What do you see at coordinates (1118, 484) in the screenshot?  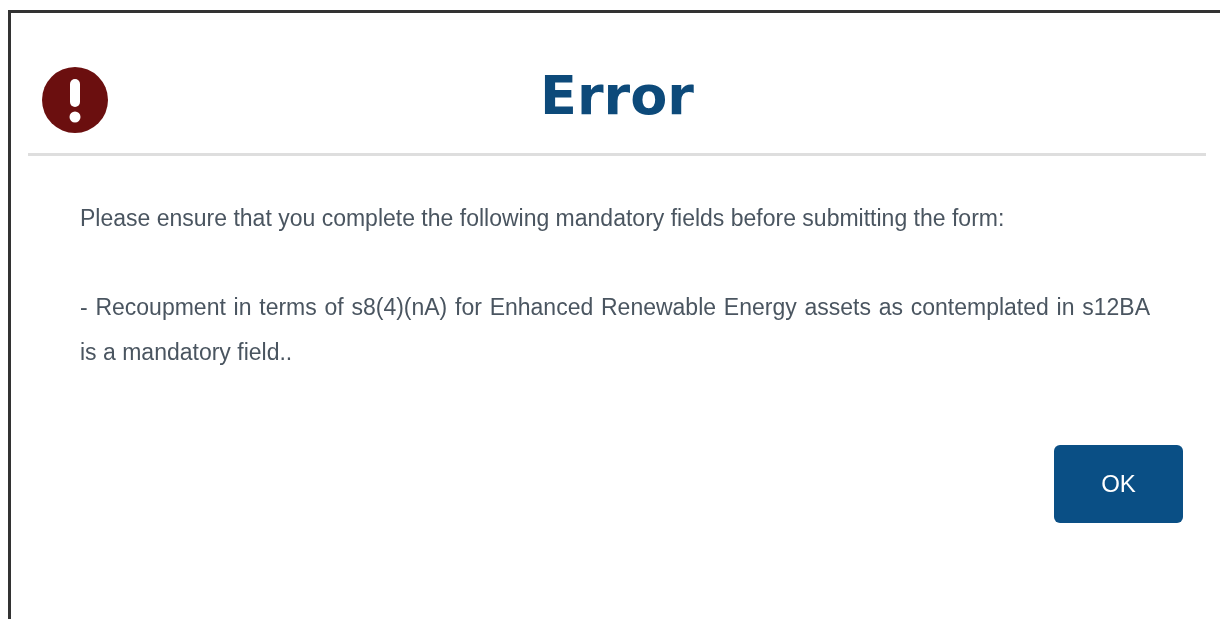 I see `ok-button: OK` at bounding box center [1118, 484].